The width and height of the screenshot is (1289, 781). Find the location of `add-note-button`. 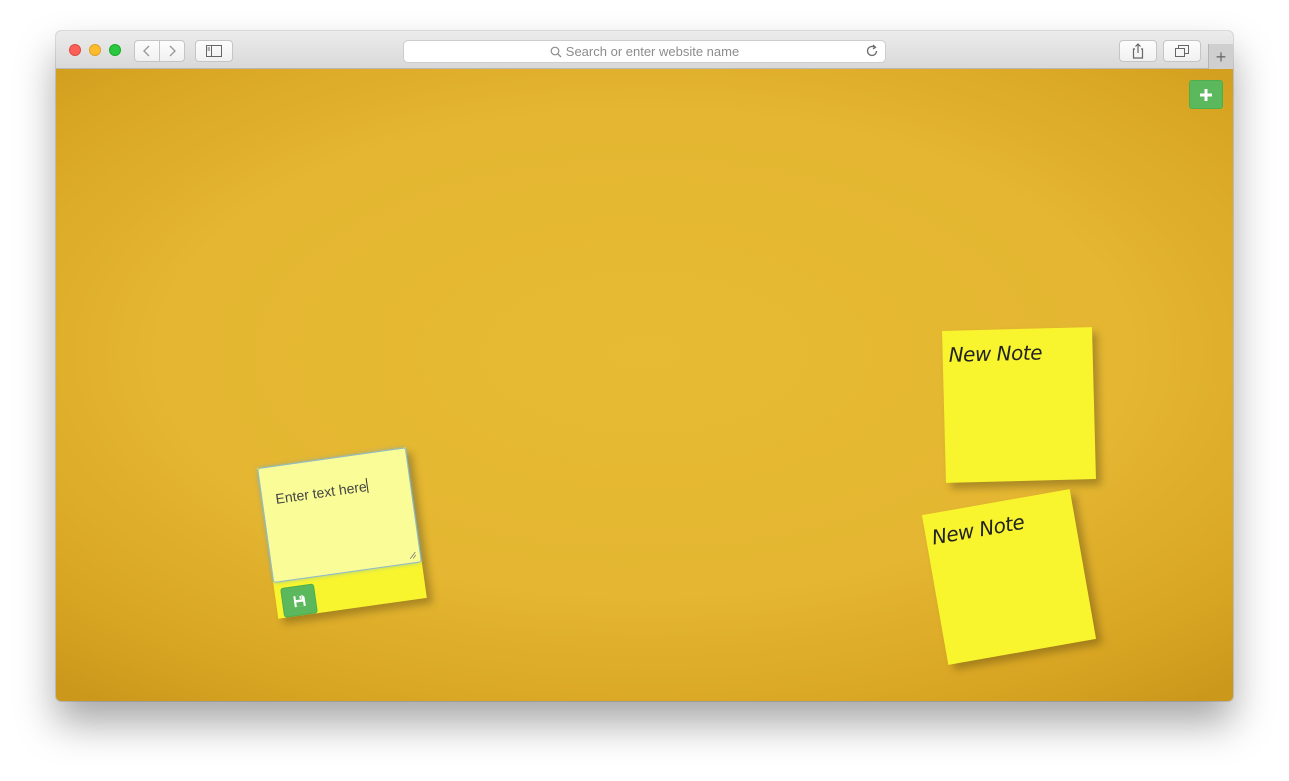

add-note-button is located at coordinates (1206, 94).